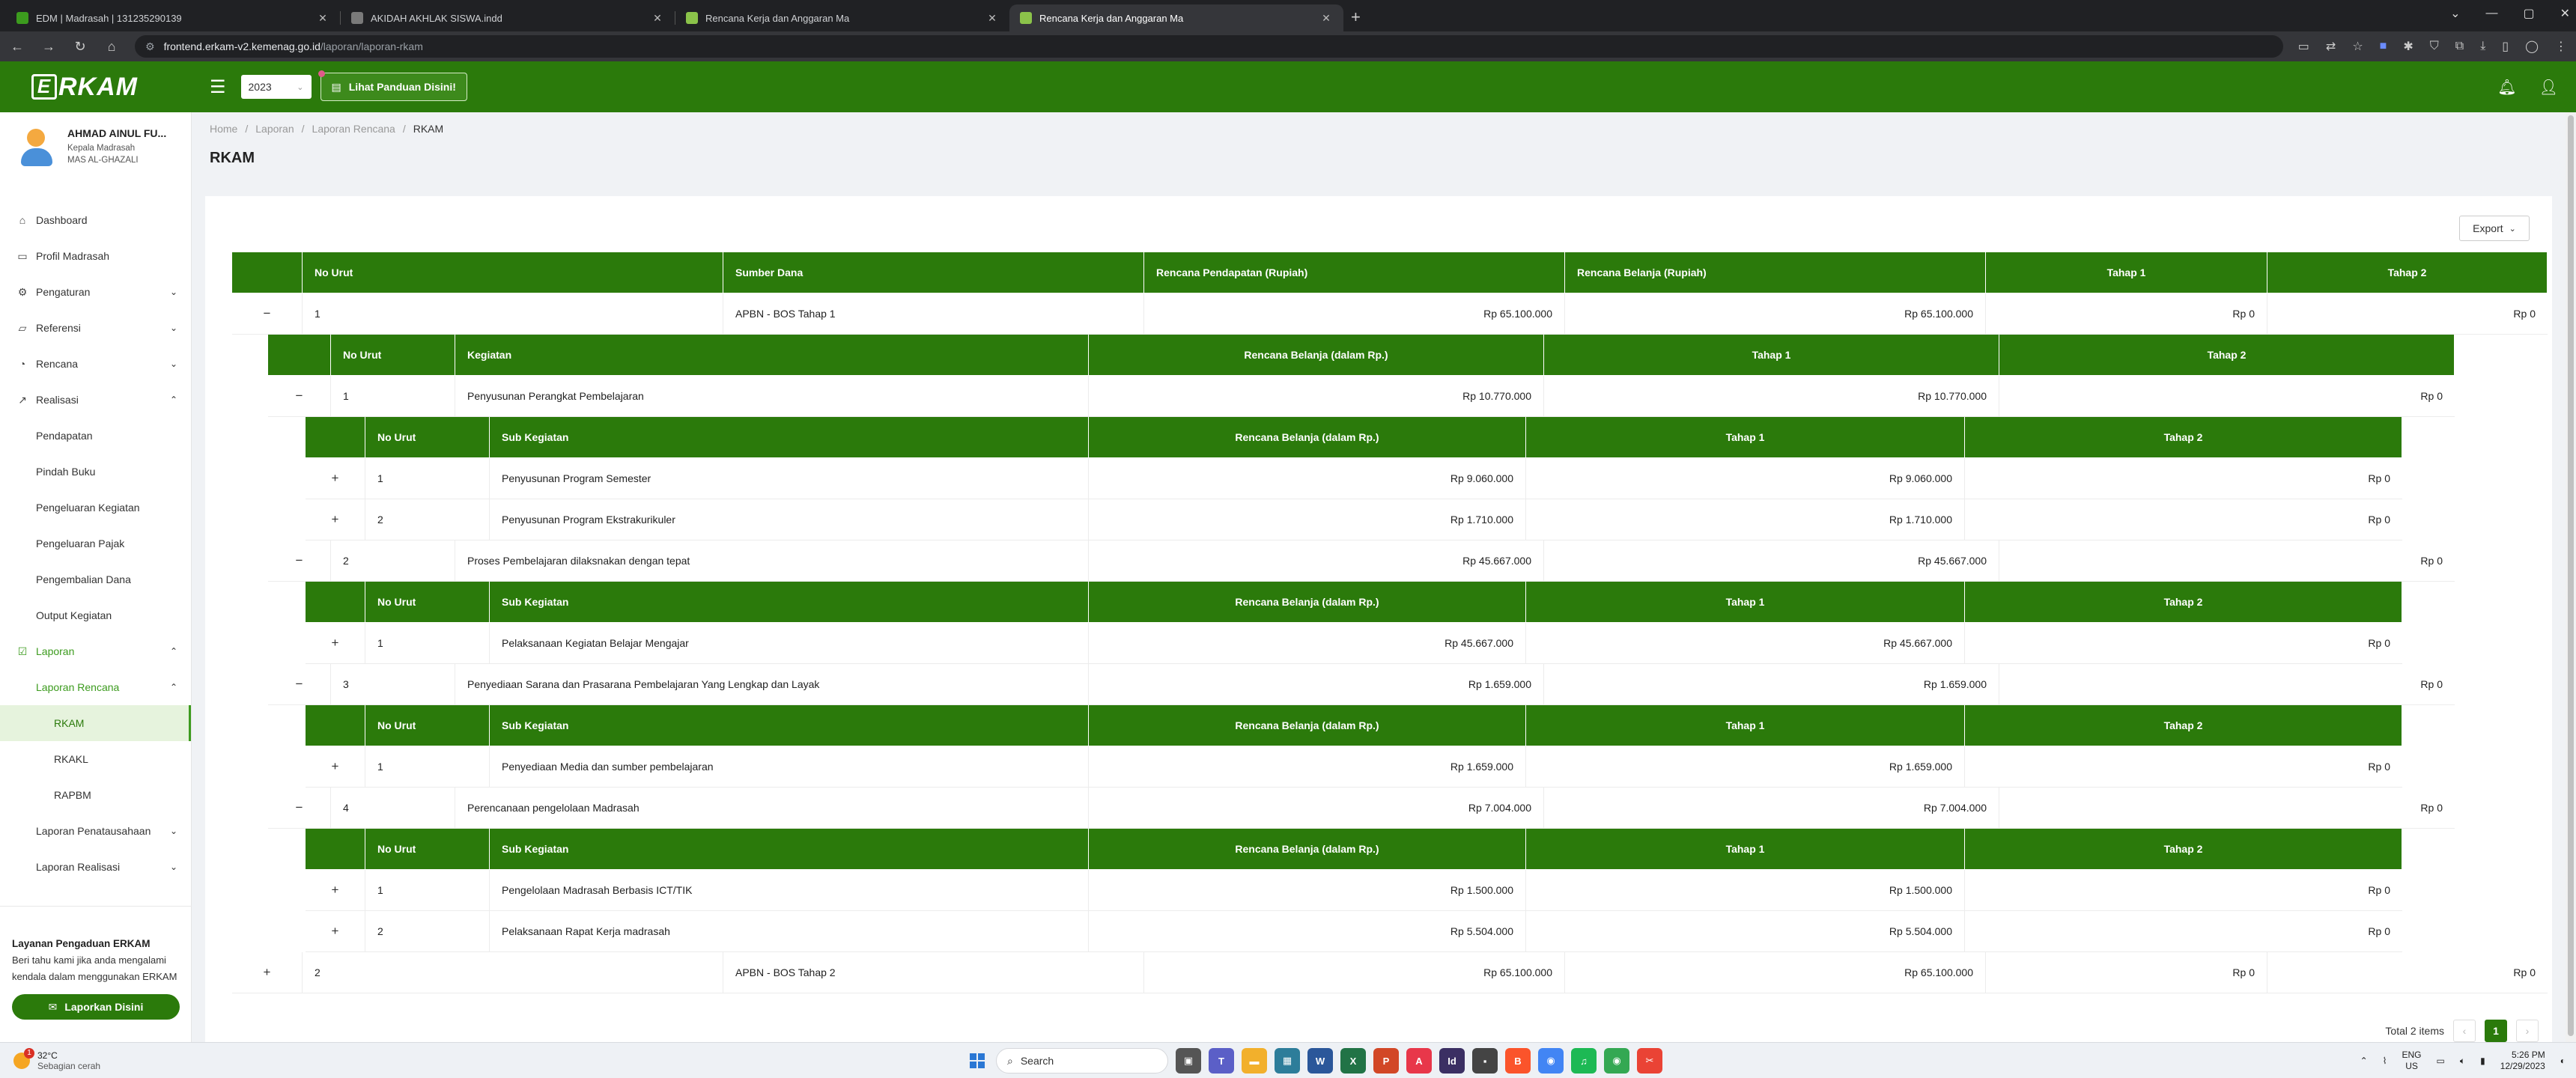 This screenshot has height=1078, width=2576. I want to click on chrome-profile-icon: ◉, so click(1616, 1061).